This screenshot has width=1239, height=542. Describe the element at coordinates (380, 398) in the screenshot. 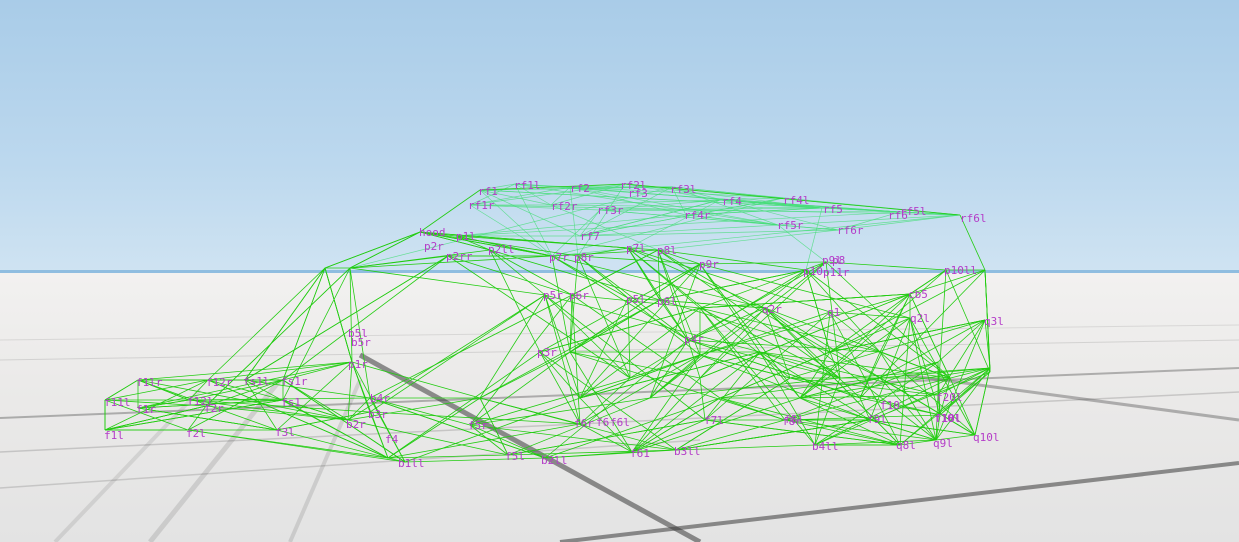

I see `node-label: b4r` at that location.